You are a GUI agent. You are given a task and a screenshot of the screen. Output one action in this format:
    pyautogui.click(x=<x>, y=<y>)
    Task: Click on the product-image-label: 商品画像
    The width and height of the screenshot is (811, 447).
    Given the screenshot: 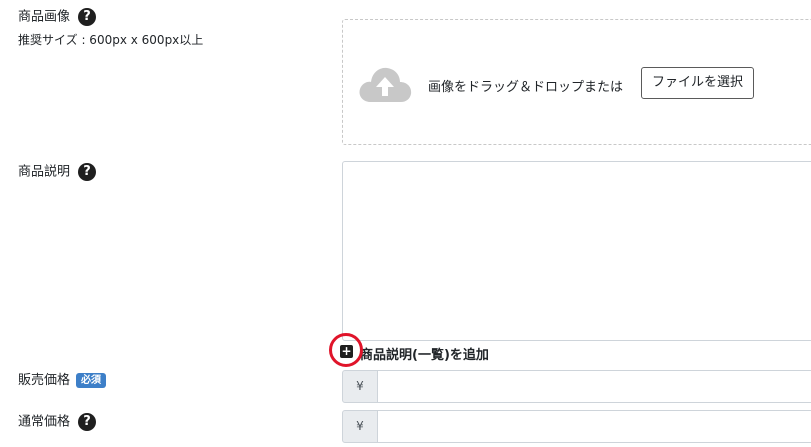 What is the action you would take?
    pyautogui.click(x=44, y=17)
    